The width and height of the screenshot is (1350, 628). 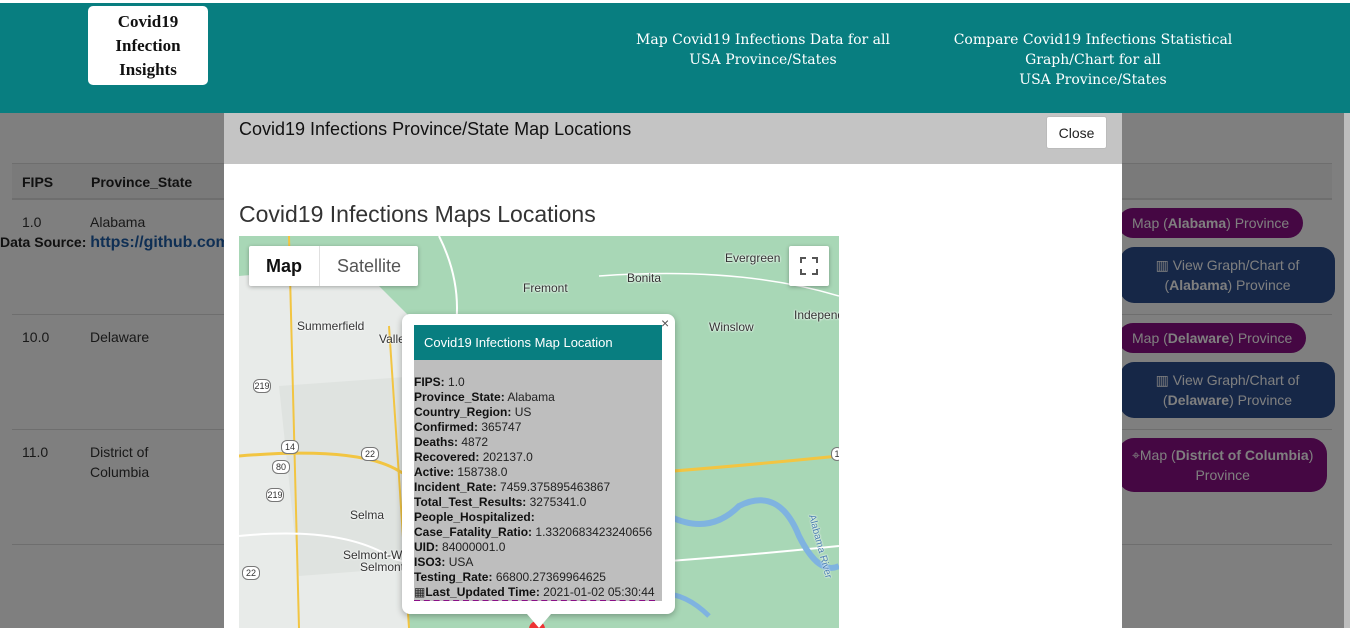 I want to click on nav-compare-link-line3: USA Province/States, so click(x=1093, y=80).